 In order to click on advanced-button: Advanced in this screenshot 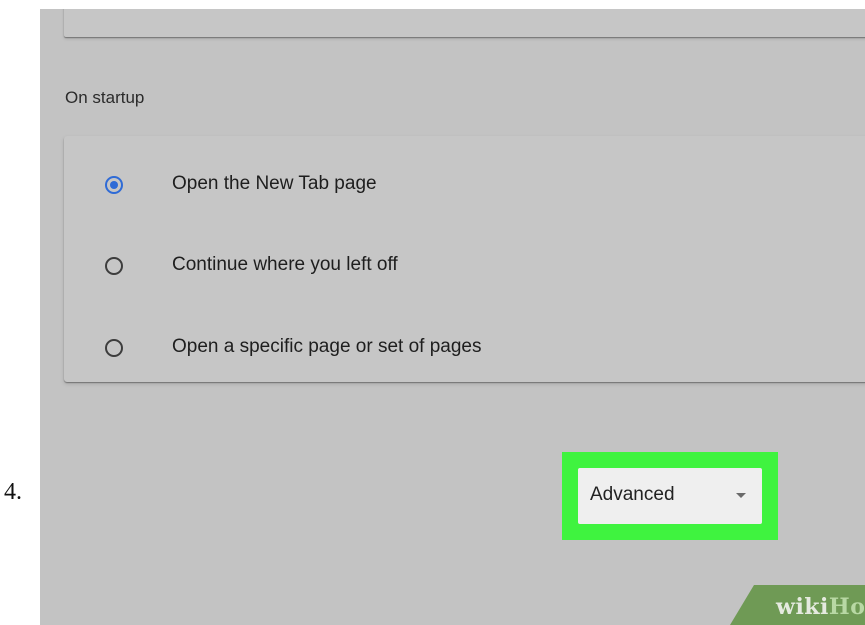, I will do `click(670, 496)`.